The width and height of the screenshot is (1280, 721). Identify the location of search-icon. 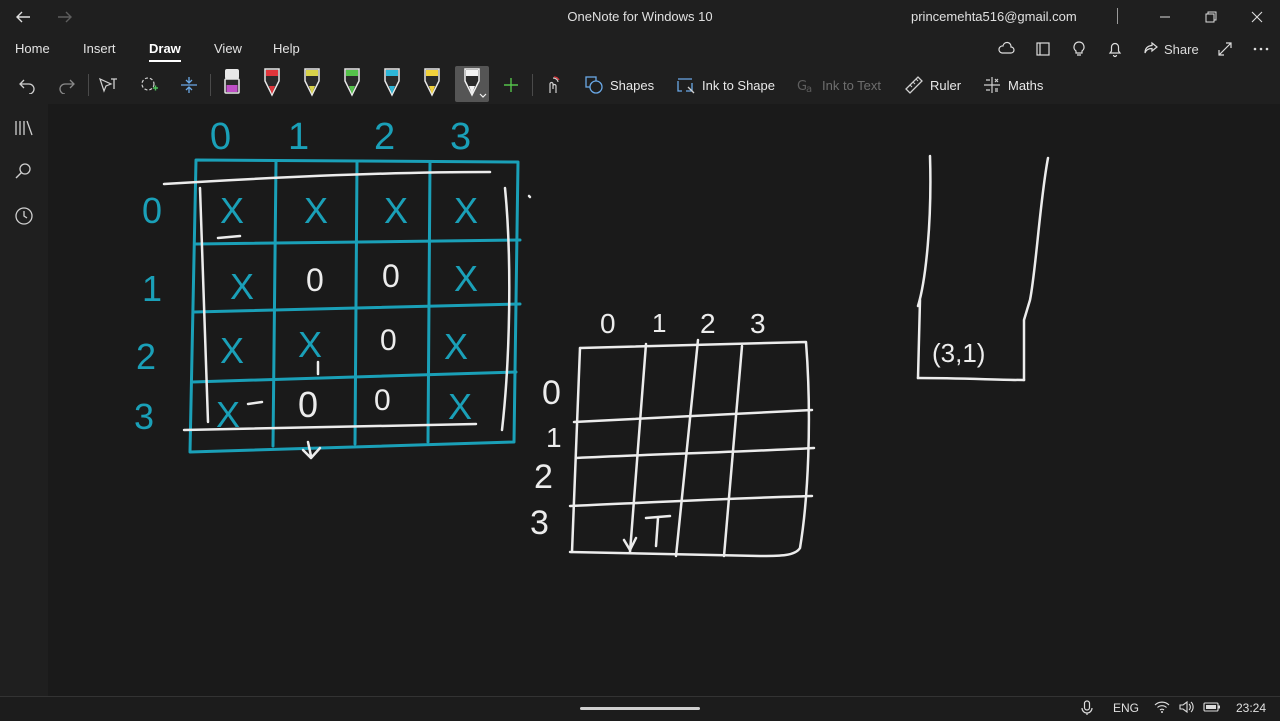
(23, 171).